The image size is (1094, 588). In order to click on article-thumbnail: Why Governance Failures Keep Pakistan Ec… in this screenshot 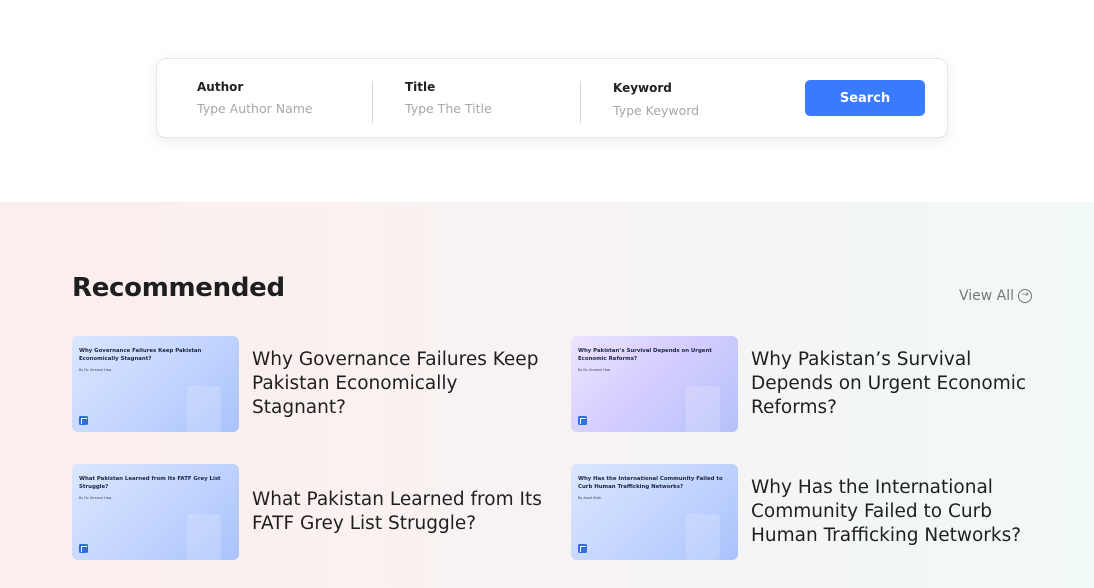, I will do `click(155, 384)`.